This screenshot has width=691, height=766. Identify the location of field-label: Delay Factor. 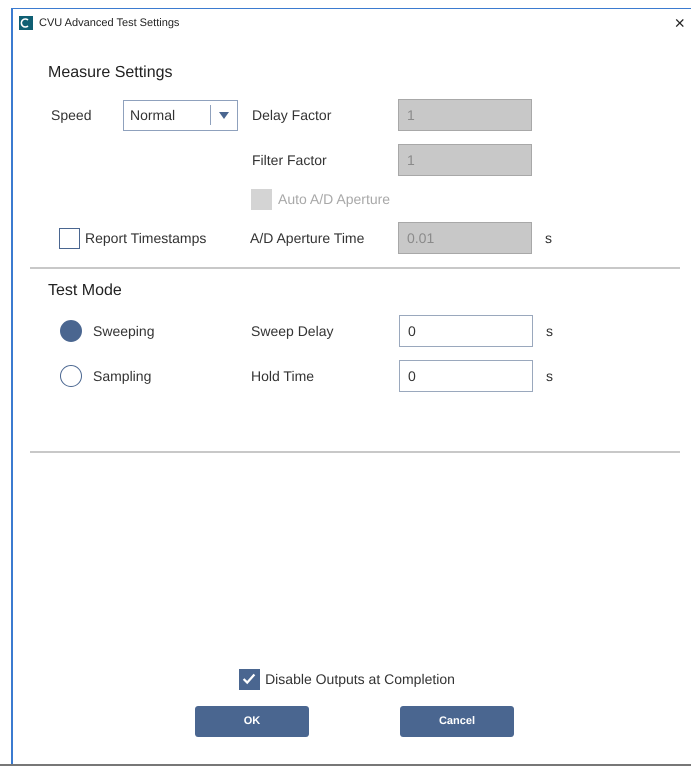
(292, 115).